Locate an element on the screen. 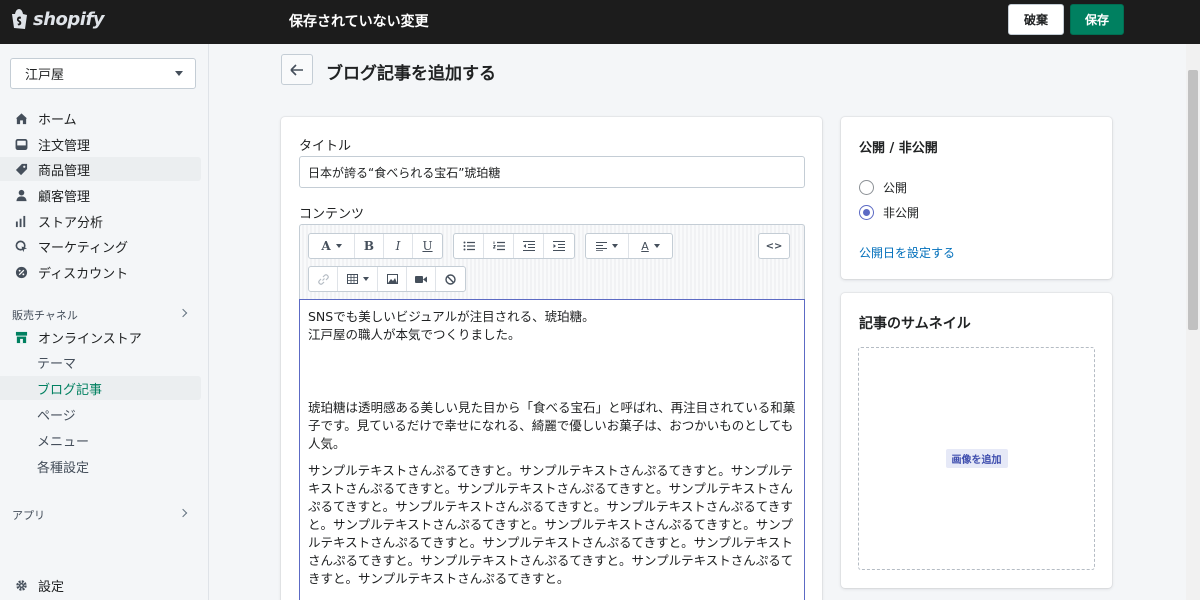 Image resolution: width=1200 pixels, height=600 pixels. link-button is located at coordinates (323, 279).